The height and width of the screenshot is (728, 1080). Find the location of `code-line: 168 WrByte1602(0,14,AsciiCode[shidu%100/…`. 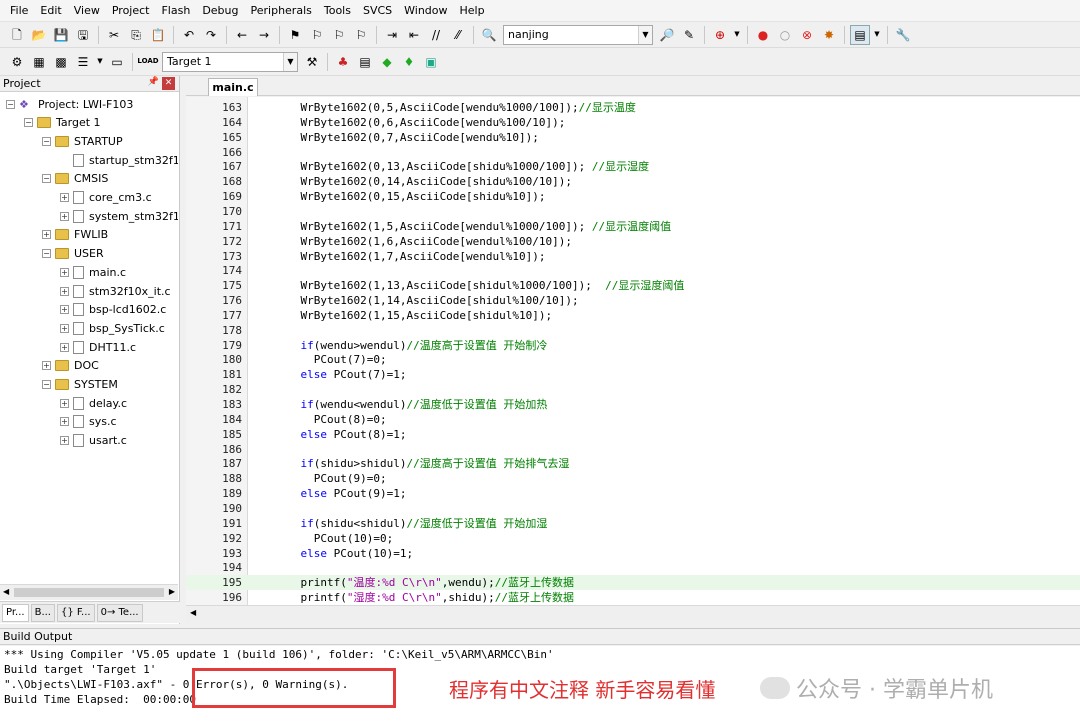

code-line: 168 WrByte1602(0,14,AsciiCode[shidu%100/… is located at coordinates (633, 181).